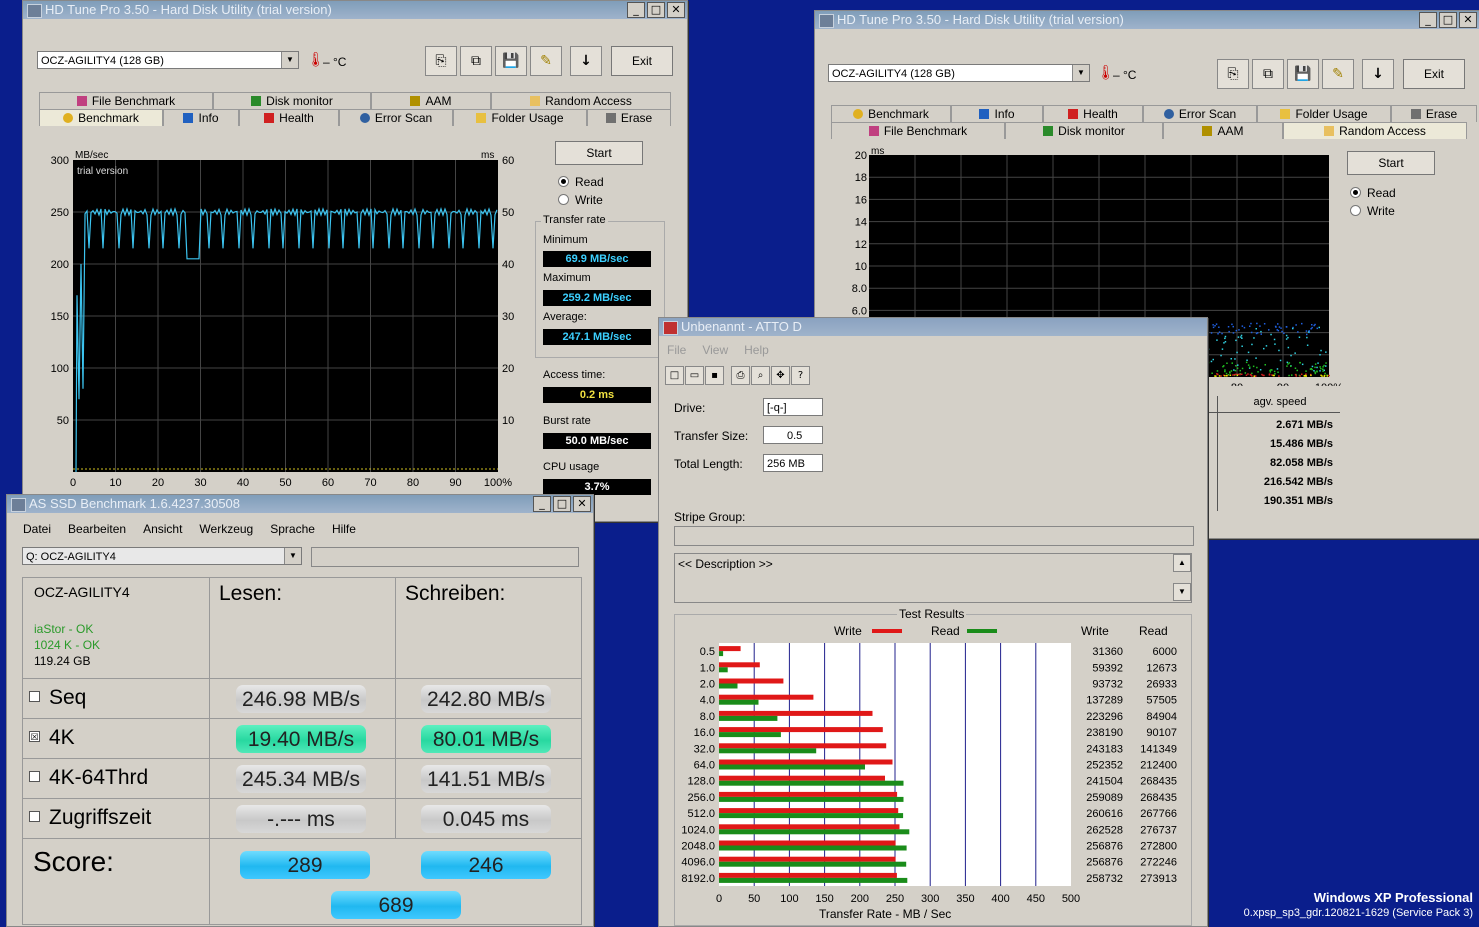 The image size is (1479, 927). What do you see at coordinates (793, 435) in the screenshot?
I see `transfer-size-select: 0.5` at bounding box center [793, 435].